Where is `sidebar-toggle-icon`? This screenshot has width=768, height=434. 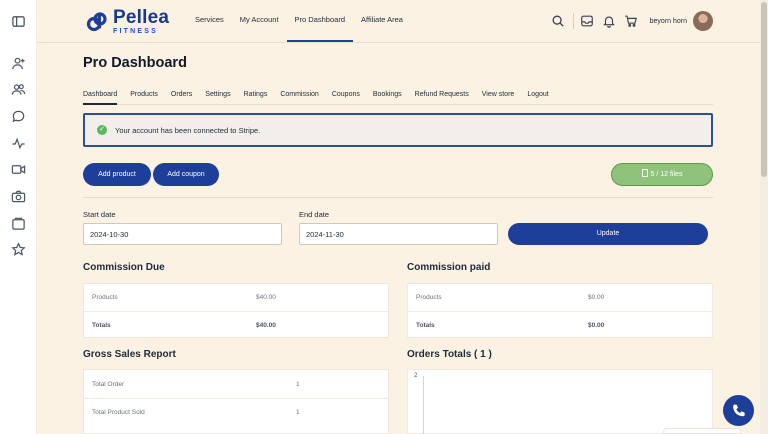
sidebar-toggle-icon is located at coordinates (18, 21).